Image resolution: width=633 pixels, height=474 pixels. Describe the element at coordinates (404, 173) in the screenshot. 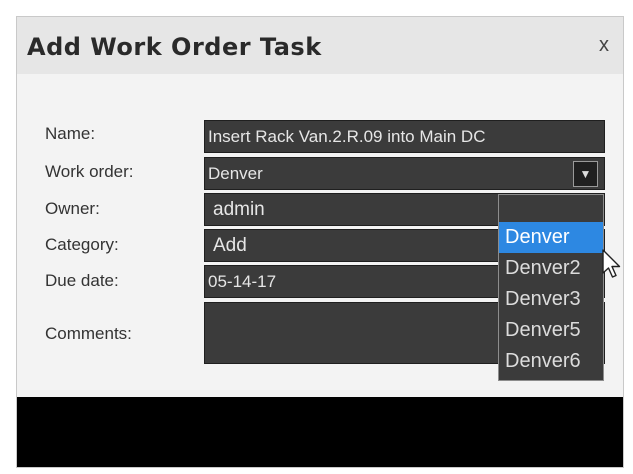

I see `work-order-select: Denver ▼` at that location.